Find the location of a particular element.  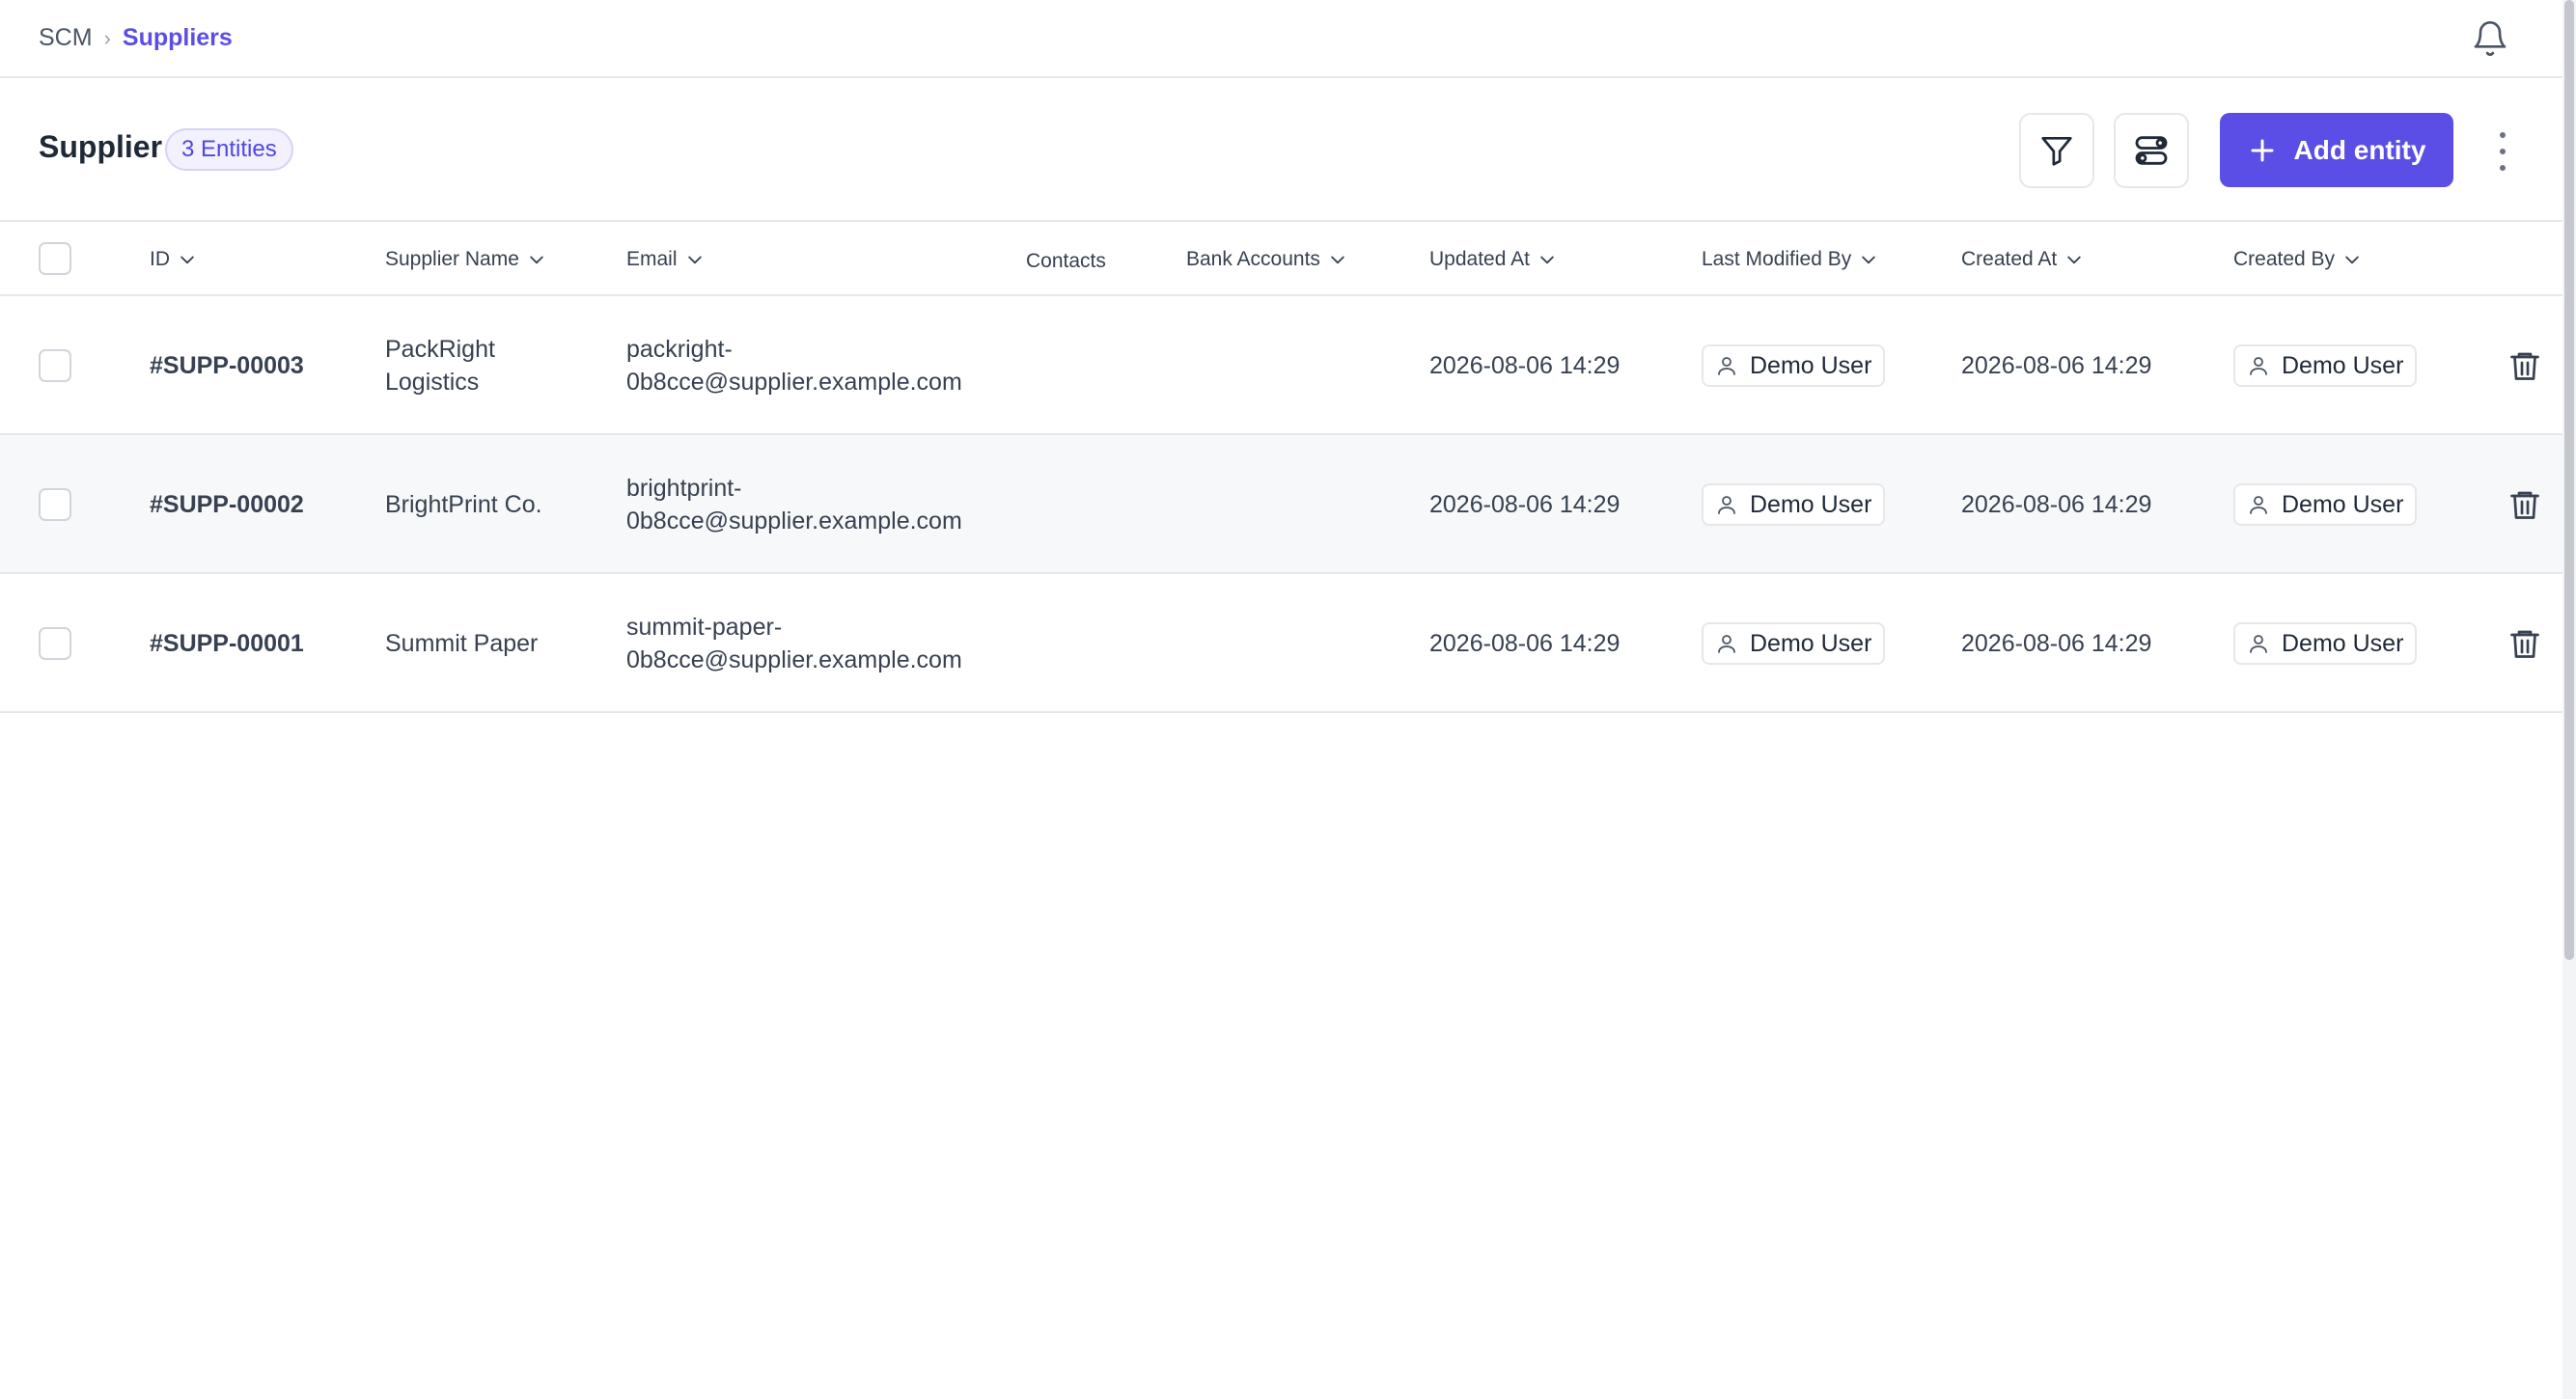

row-email: brightprint- 0b8cce@supplier.example.com is located at coordinates (794, 505).